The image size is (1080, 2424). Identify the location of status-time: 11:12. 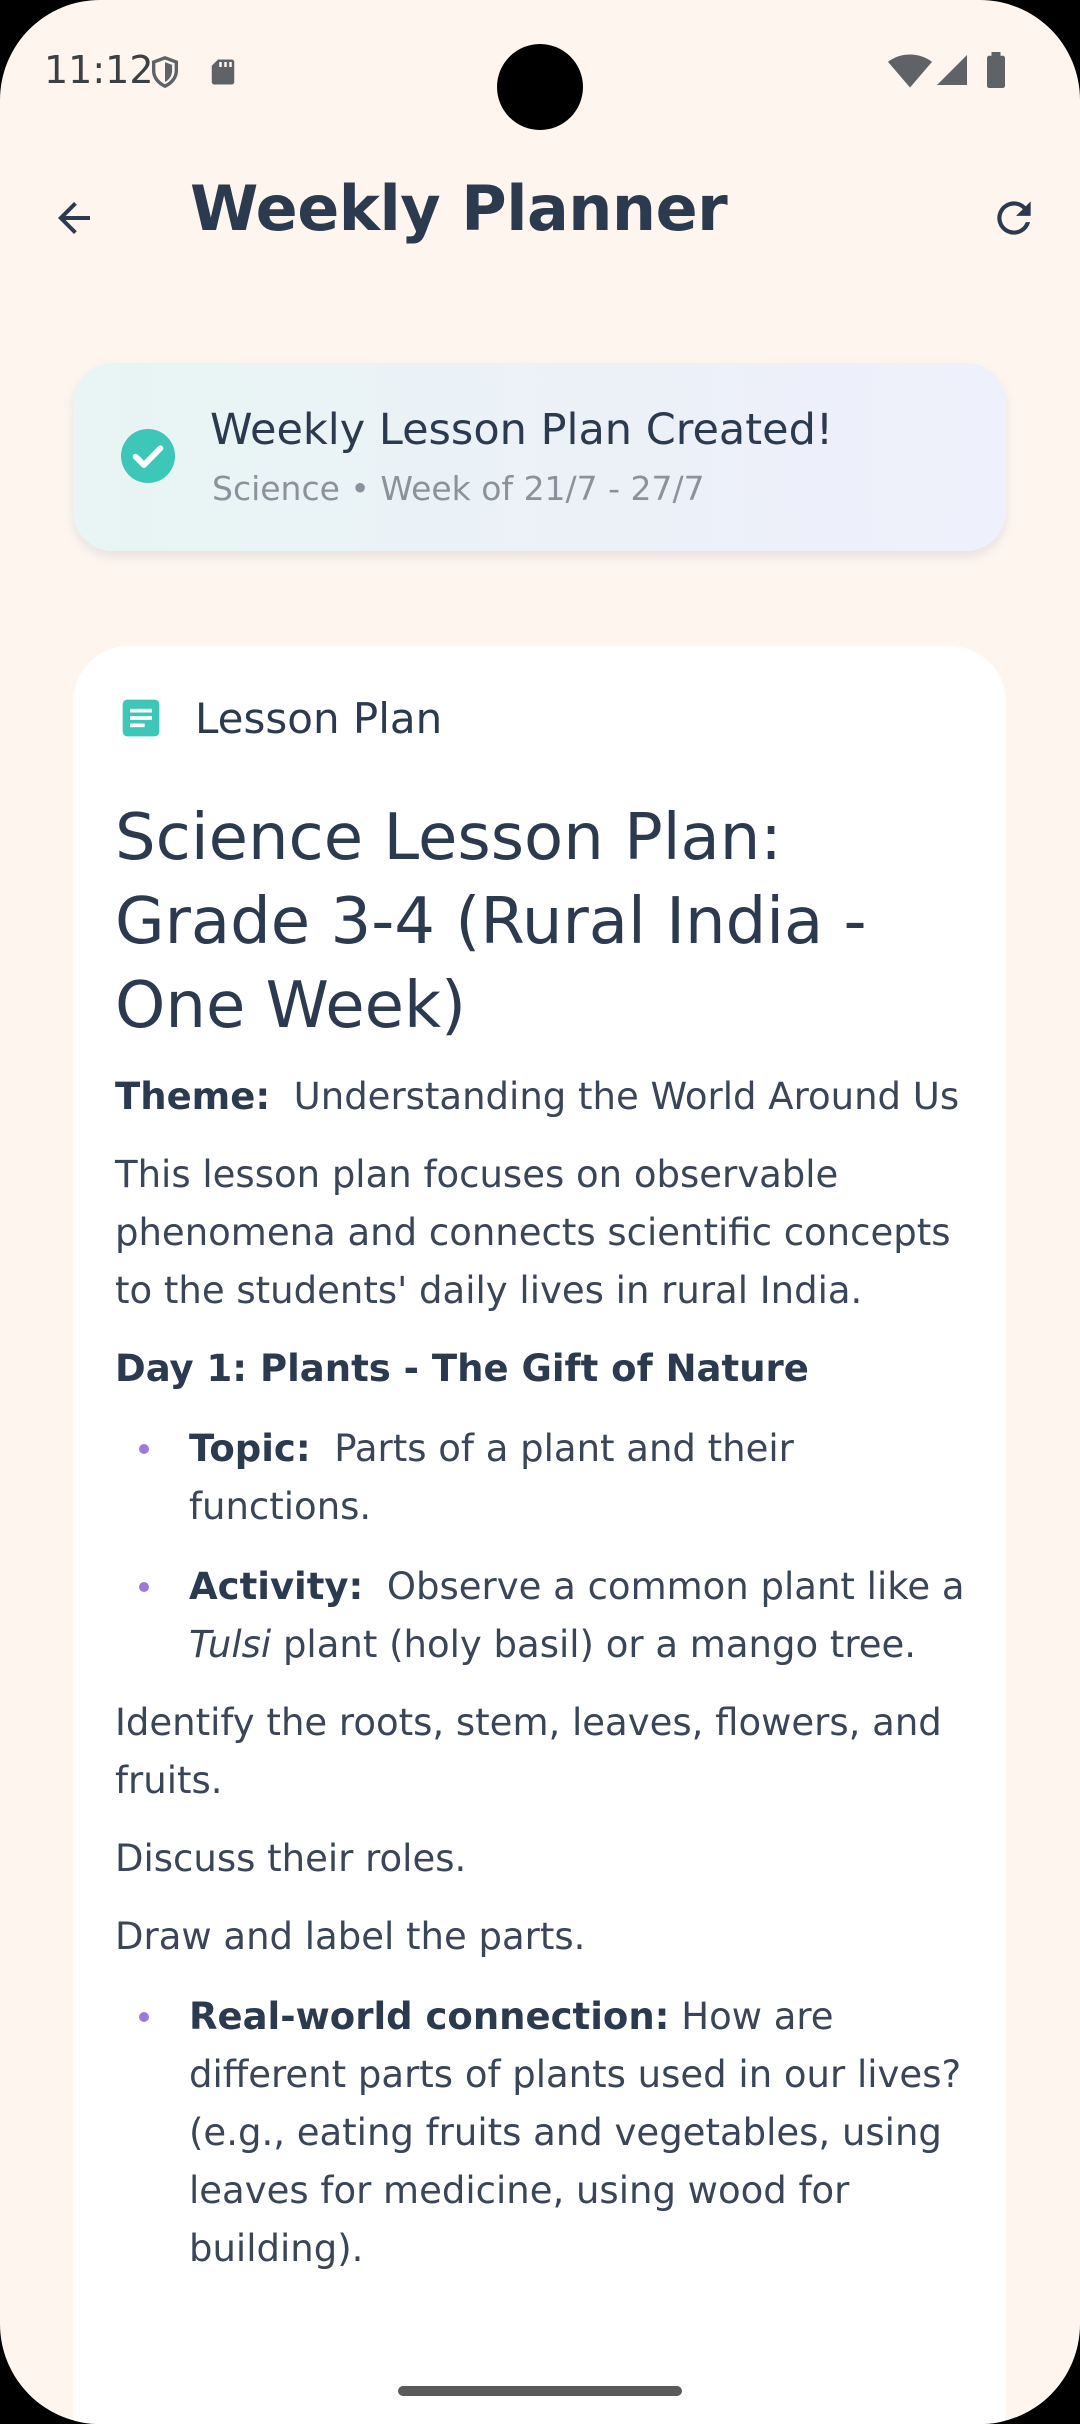
(99, 70).